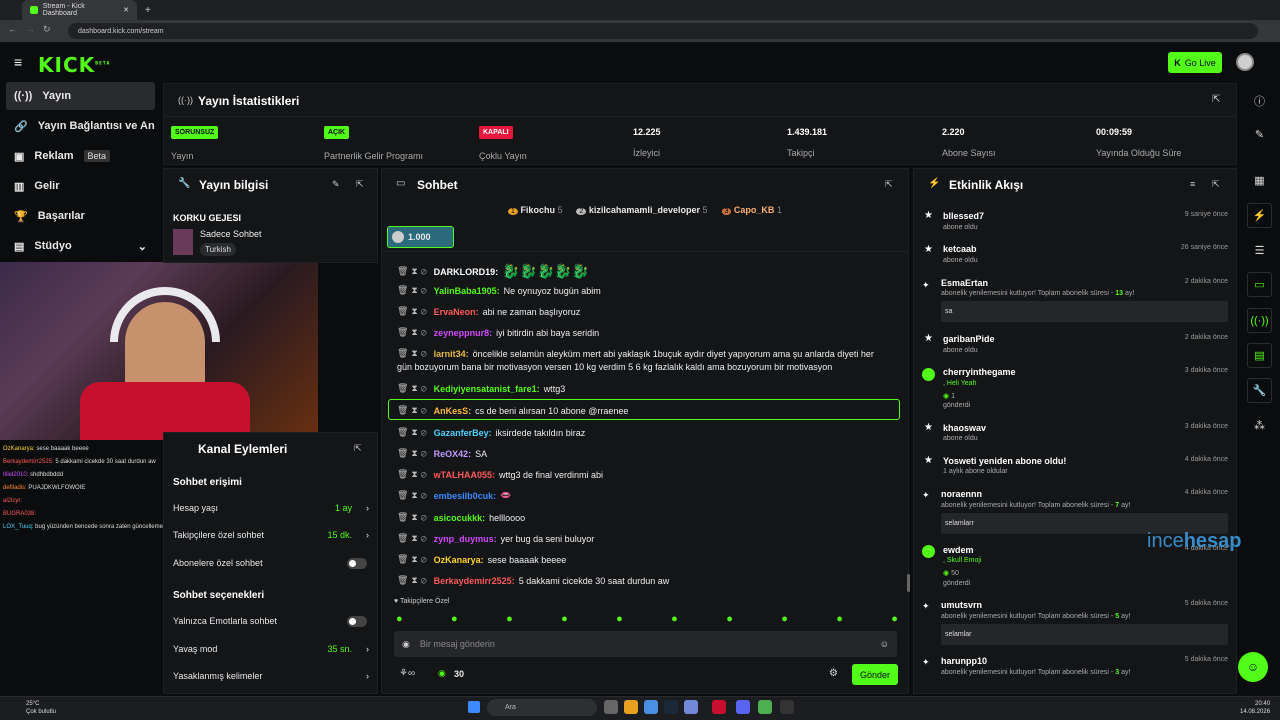  What do you see at coordinates (1255, 708) in the screenshot?
I see `clock: 20:40 14.08.2026` at bounding box center [1255, 708].